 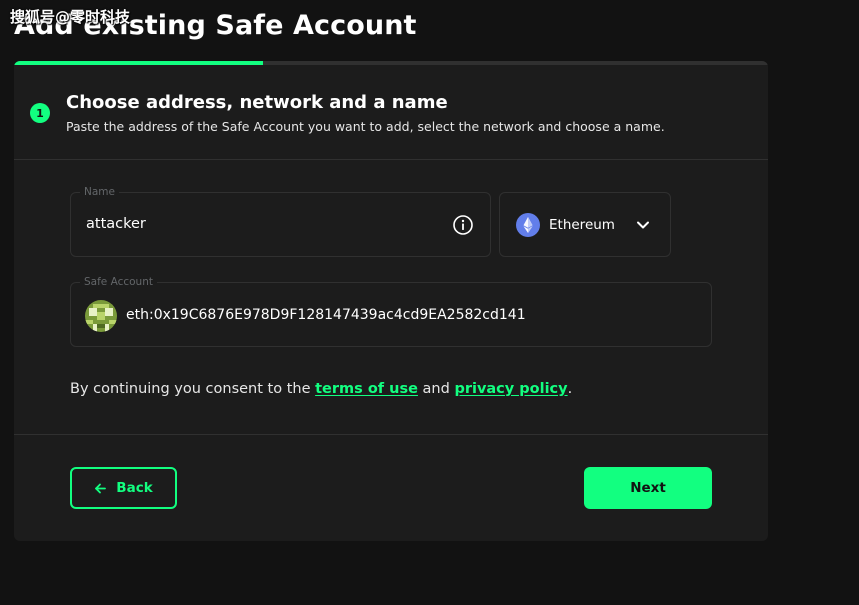 What do you see at coordinates (391, 159) in the screenshot?
I see `header-divider` at bounding box center [391, 159].